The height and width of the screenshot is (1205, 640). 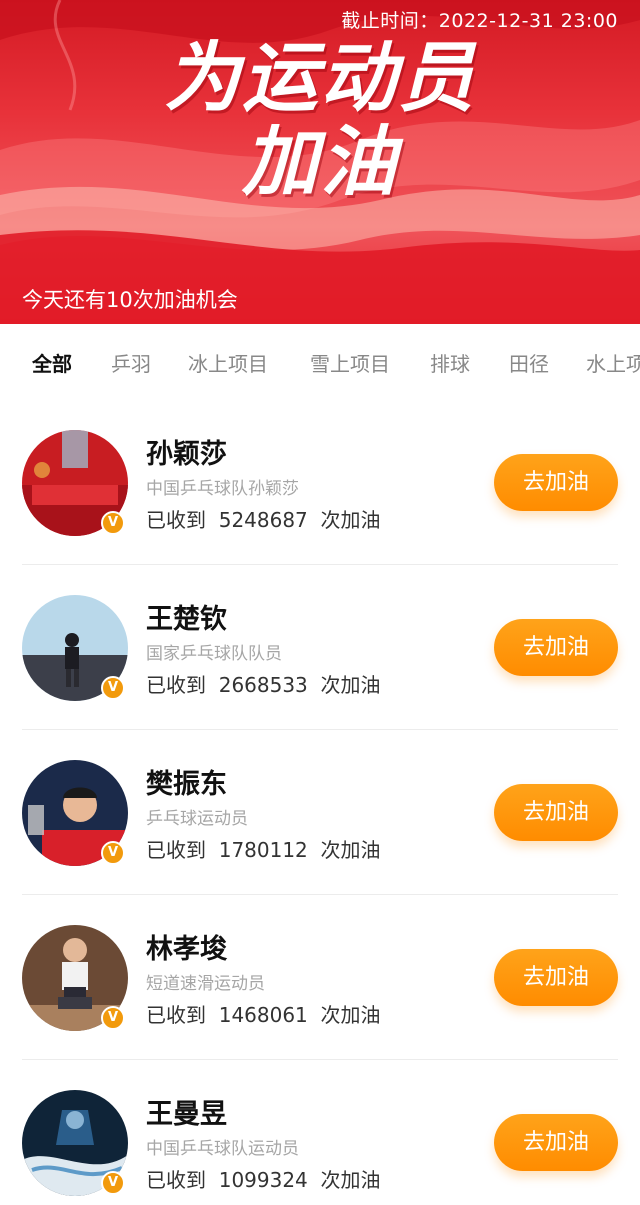 What do you see at coordinates (320, 977) in the screenshot?
I see `athlete-row: V 林孝埈 短道速滑运动员 已收到 1468061 次加油 去加油` at bounding box center [320, 977].